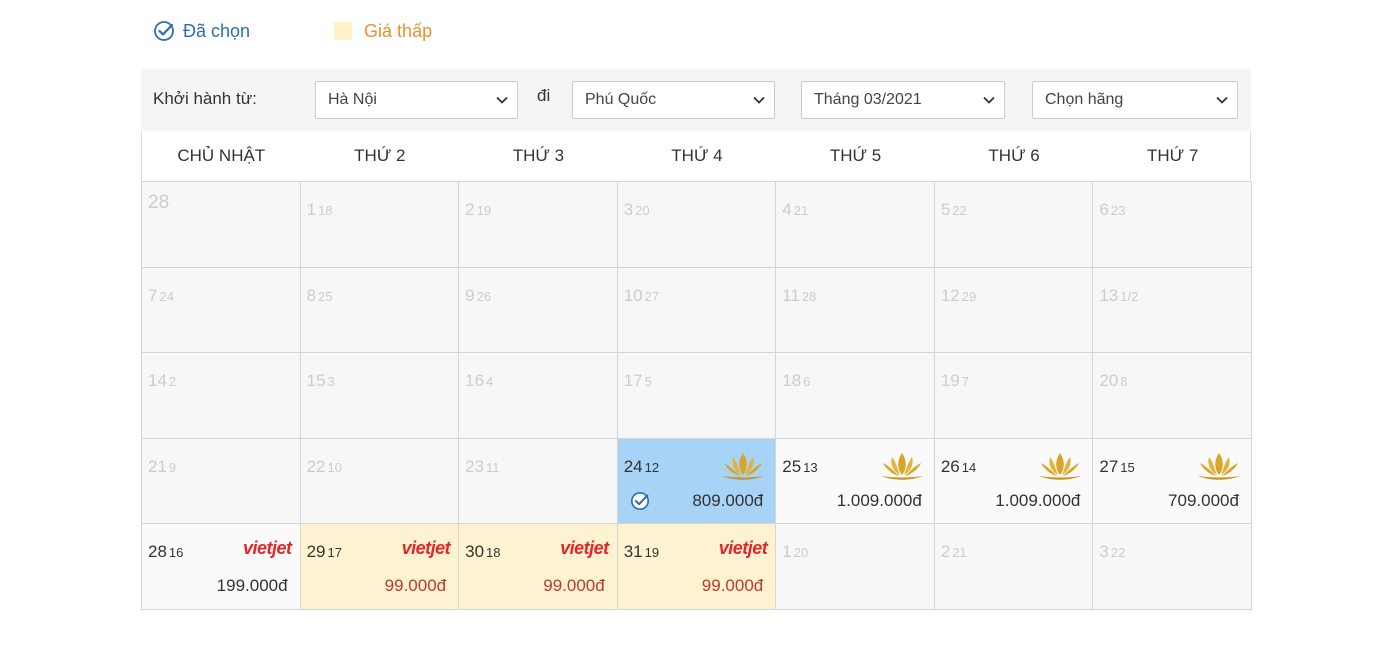 Image resolution: width=1382 pixels, height=668 pixels. I want to click on fare-price: 709.000đ, so click(1203, 500).